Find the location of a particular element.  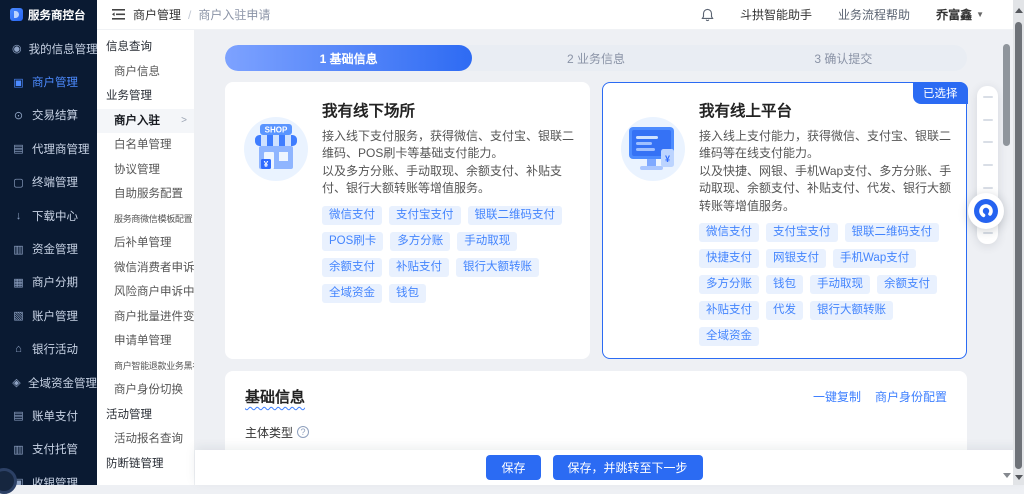

sidebar-item-label: 收银管理 is located at coordinates (55, 480).